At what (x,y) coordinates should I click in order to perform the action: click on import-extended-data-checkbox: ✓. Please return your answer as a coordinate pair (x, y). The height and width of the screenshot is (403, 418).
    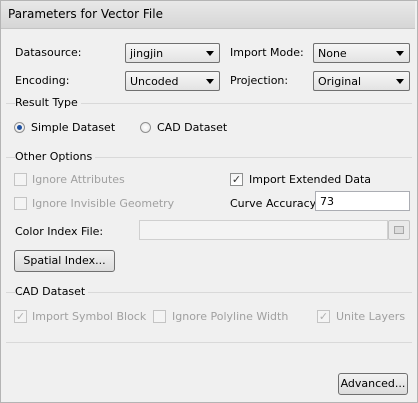
    Looking at the image, I should click on (236, 179).